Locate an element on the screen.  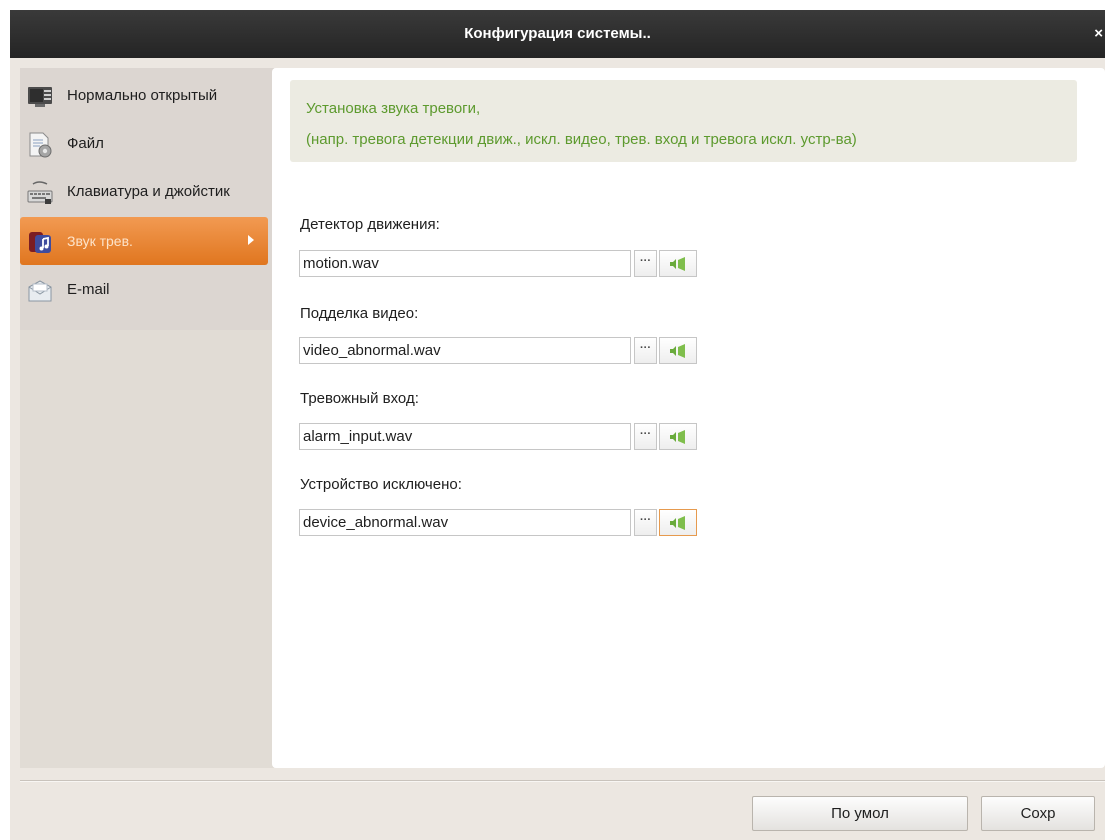
motion-detection-label: Детектор движения: is located at coordinates (370, 224).